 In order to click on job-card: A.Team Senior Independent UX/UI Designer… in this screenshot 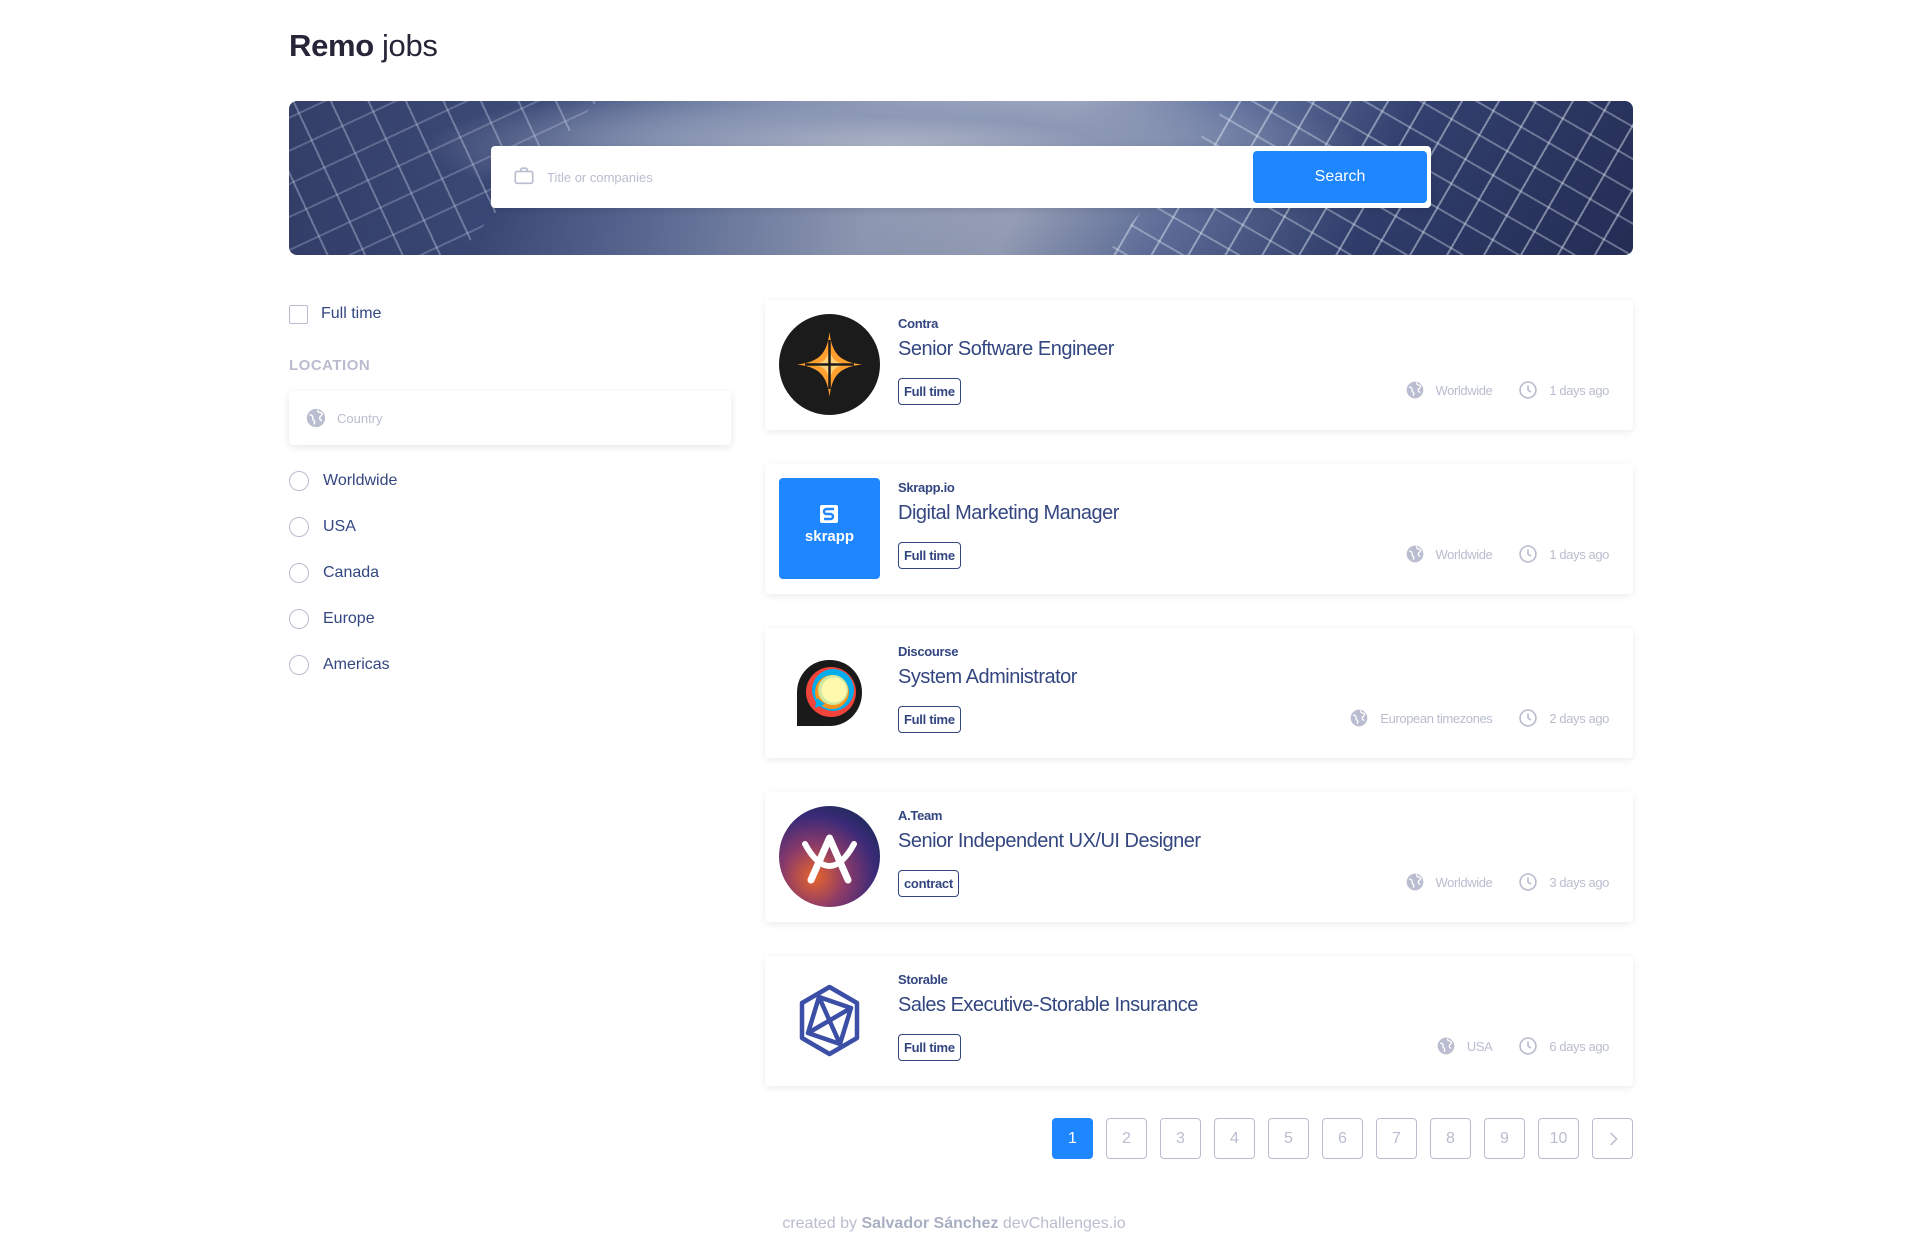, I will do `click(1199, 857)`.